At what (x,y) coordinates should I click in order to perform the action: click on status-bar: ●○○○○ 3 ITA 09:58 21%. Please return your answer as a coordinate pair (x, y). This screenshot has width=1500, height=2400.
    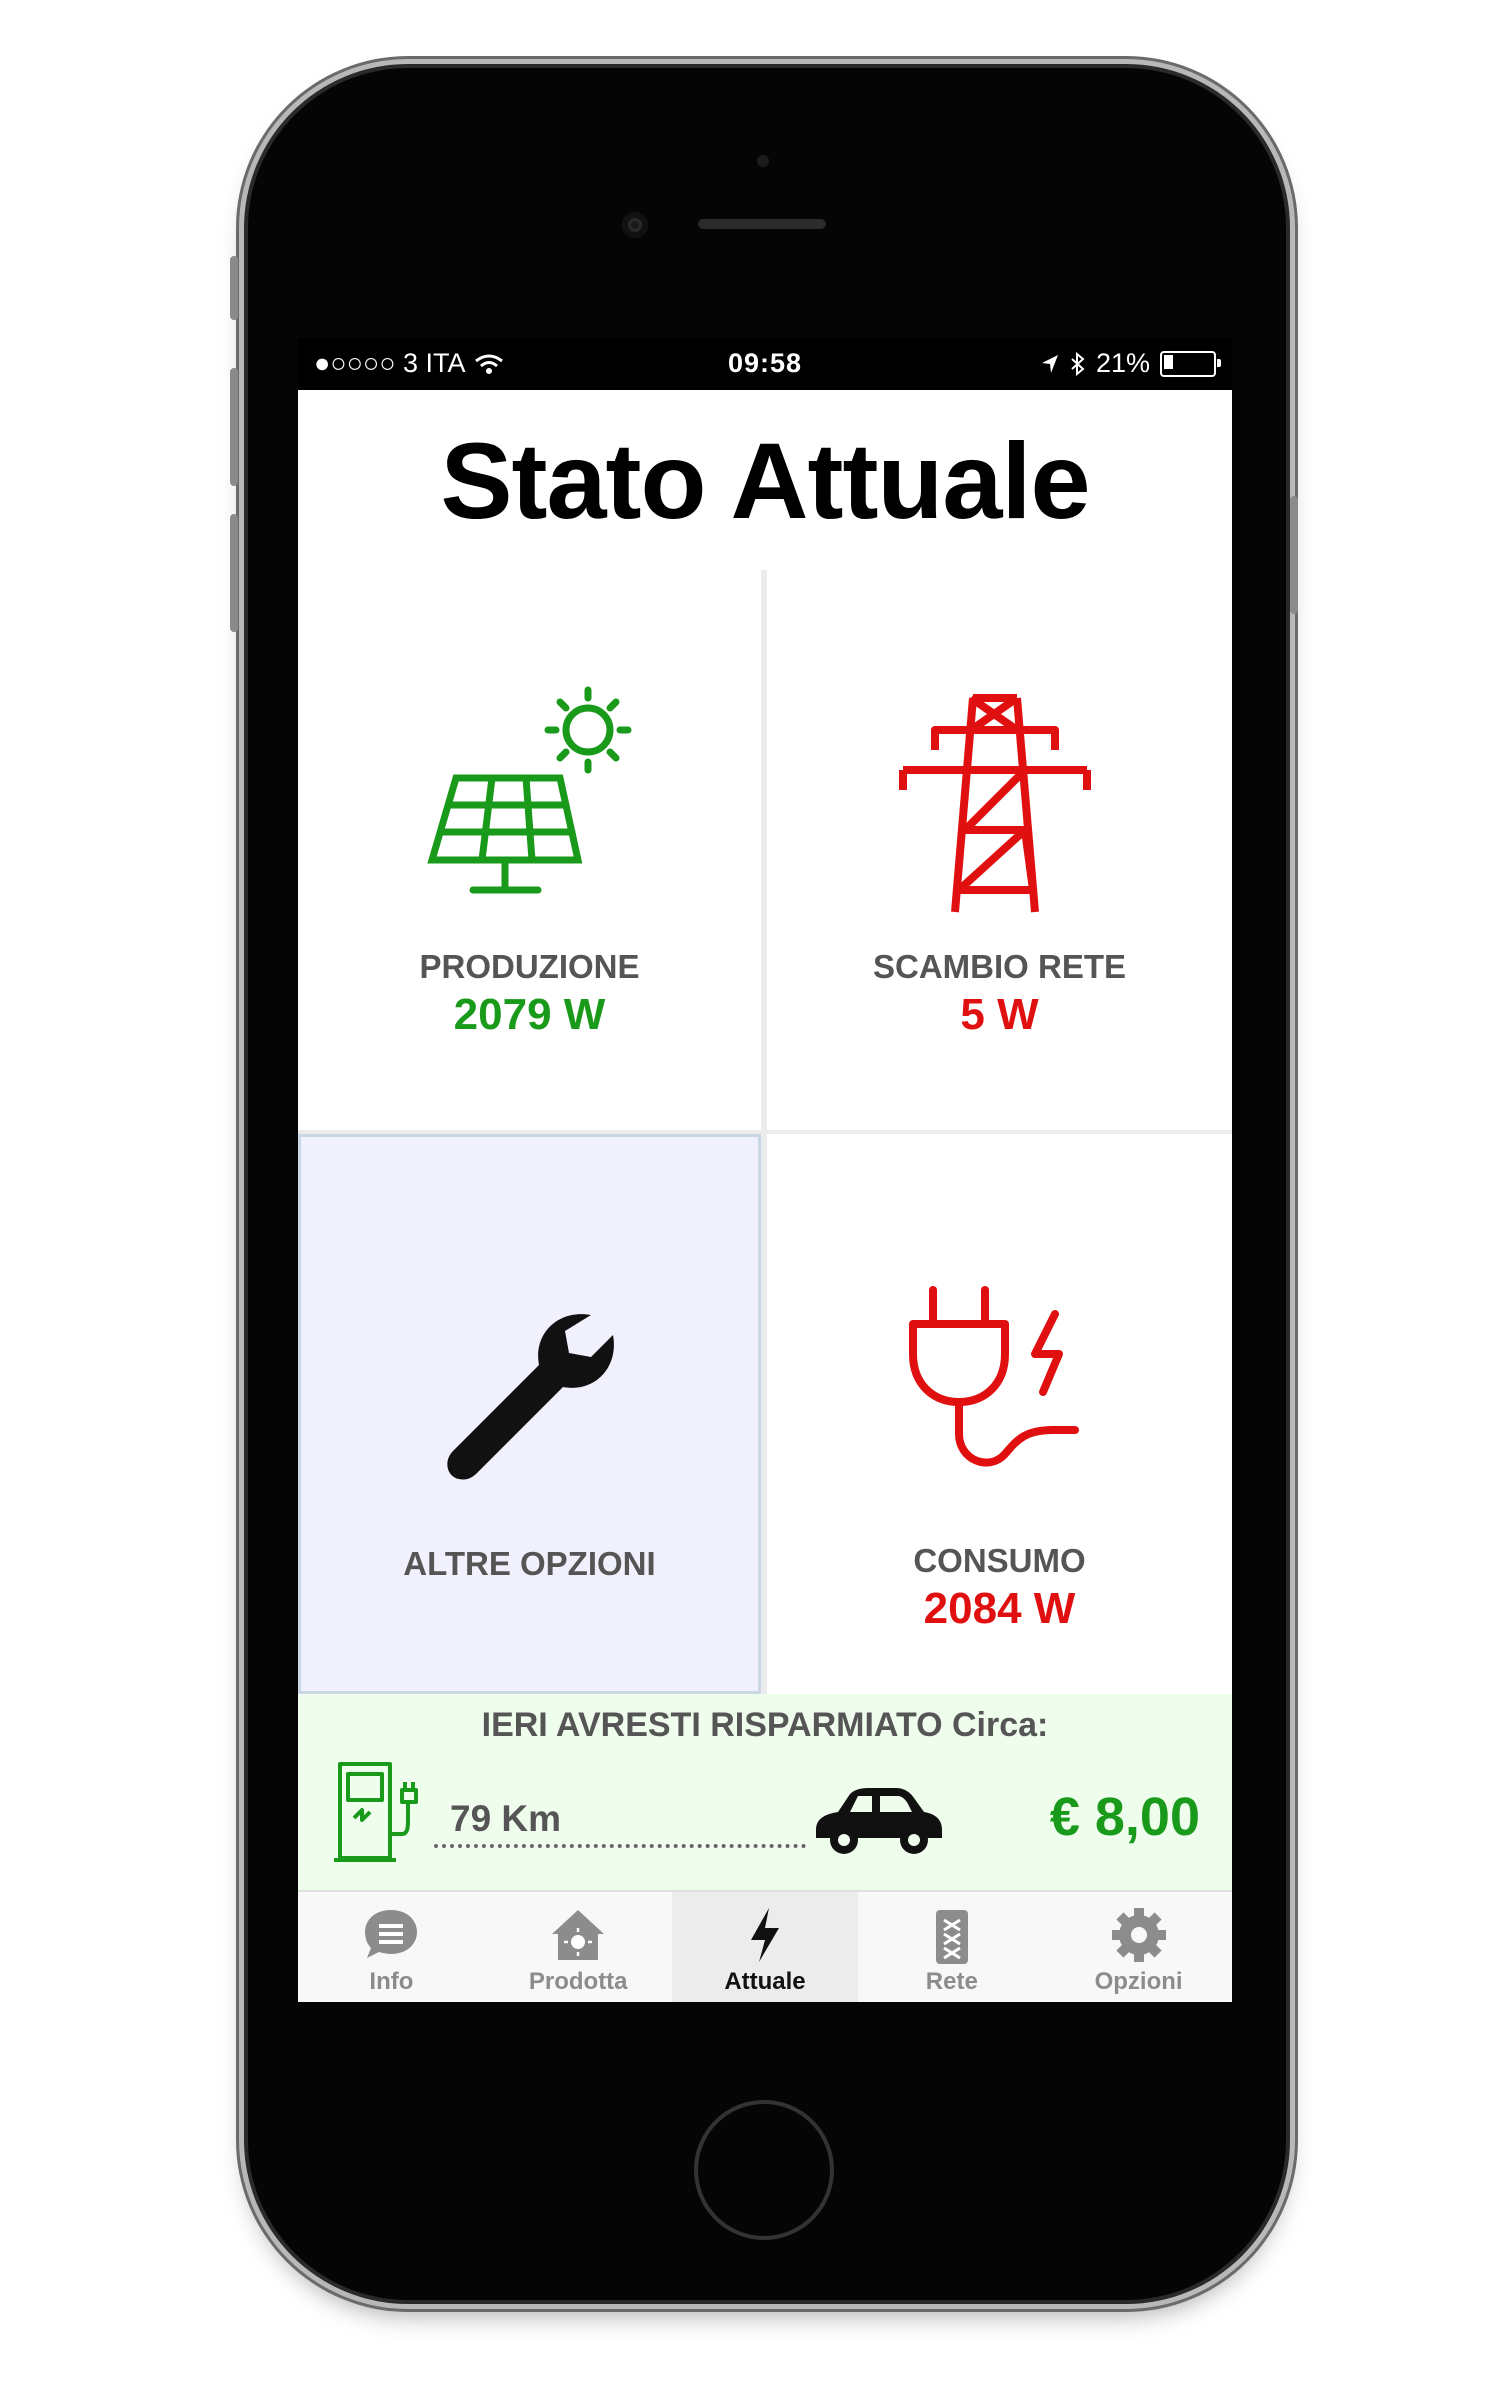
    Looking at the image, I should click on (765, 364).